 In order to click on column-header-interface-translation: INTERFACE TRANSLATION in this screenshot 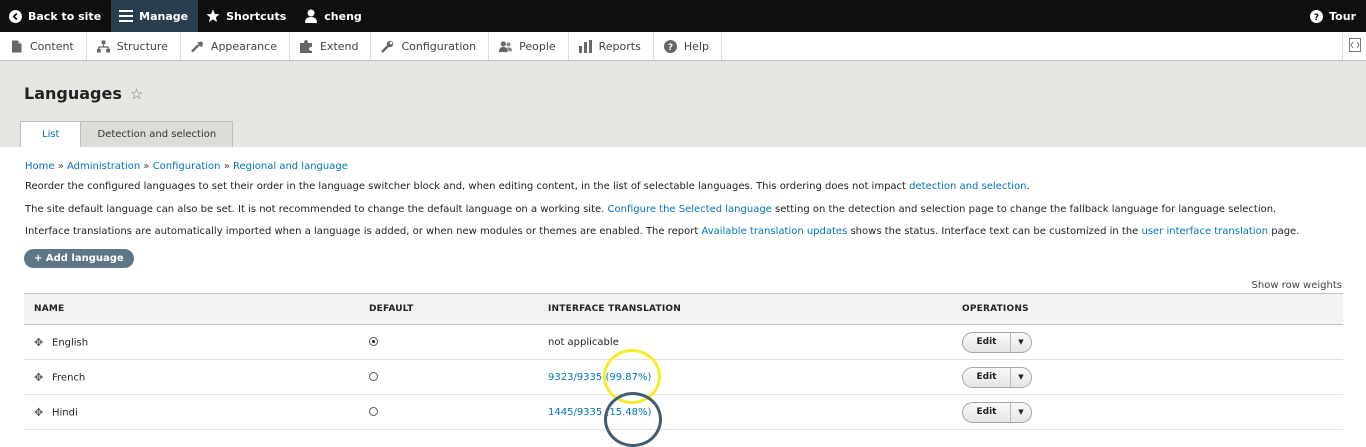, I will do `click(755, 309)`.